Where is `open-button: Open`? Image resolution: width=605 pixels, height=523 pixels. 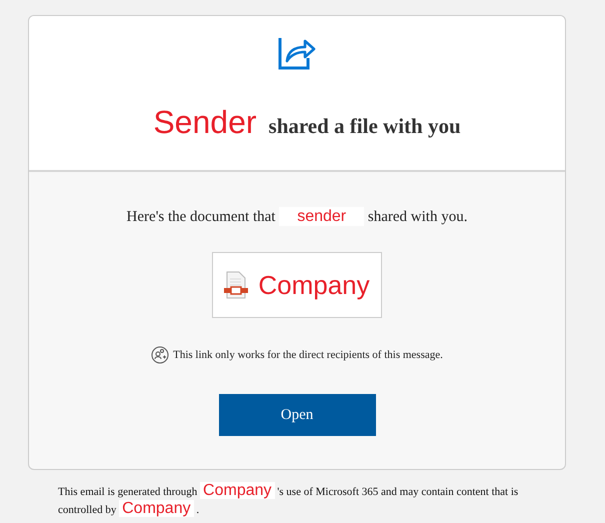
open-button: Open is located at coordinates (297, 415).